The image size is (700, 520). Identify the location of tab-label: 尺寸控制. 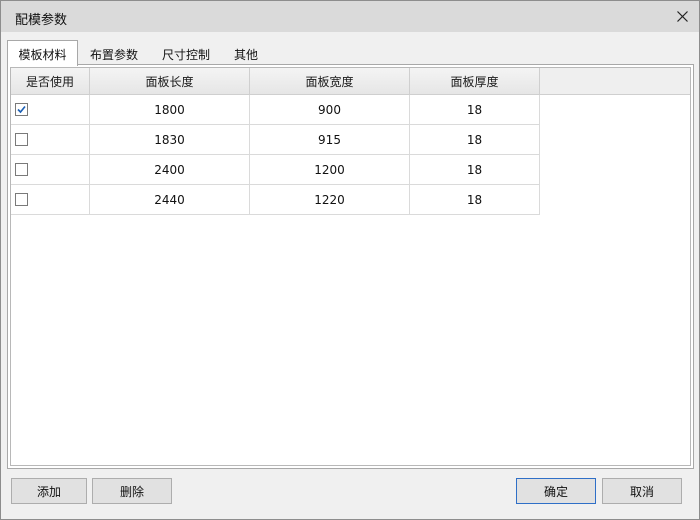
(185, 55).